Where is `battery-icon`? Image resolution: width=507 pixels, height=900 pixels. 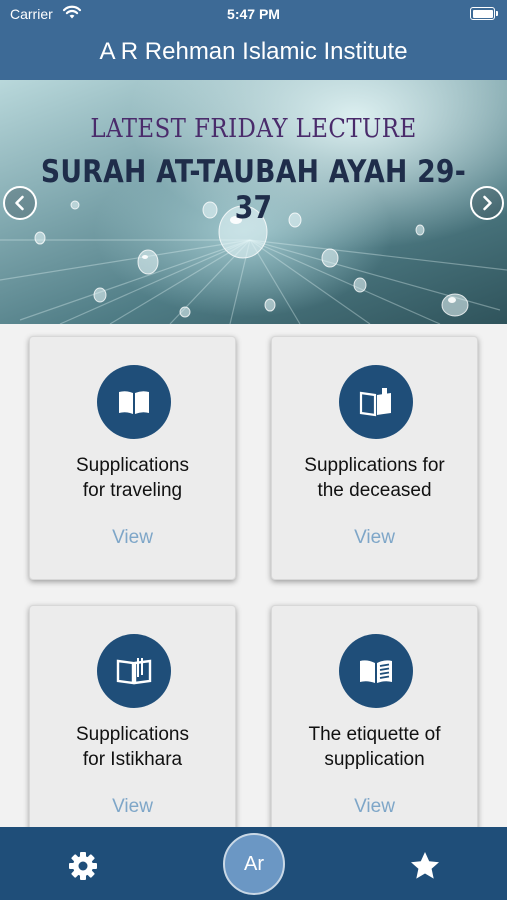 battery-icon is located at coordinates (484, 13).